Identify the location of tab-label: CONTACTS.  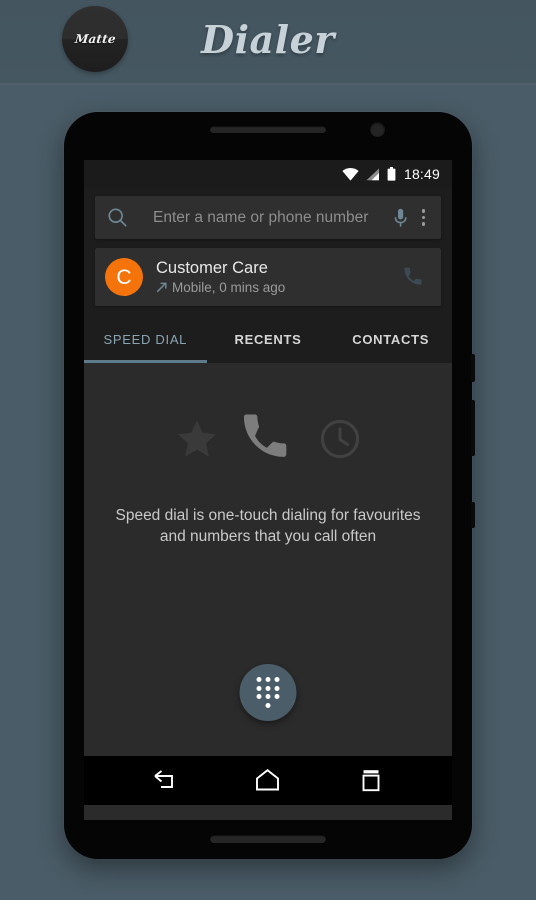
(391, 339).